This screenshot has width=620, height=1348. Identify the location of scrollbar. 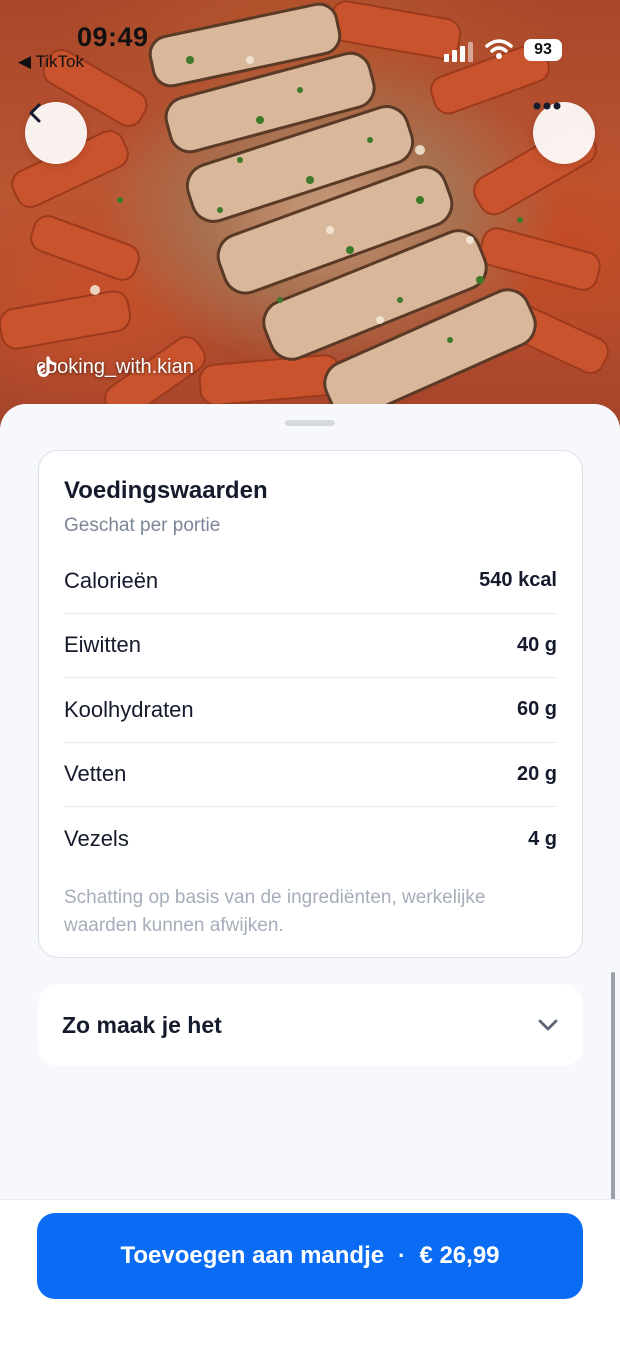
(613, 1086).